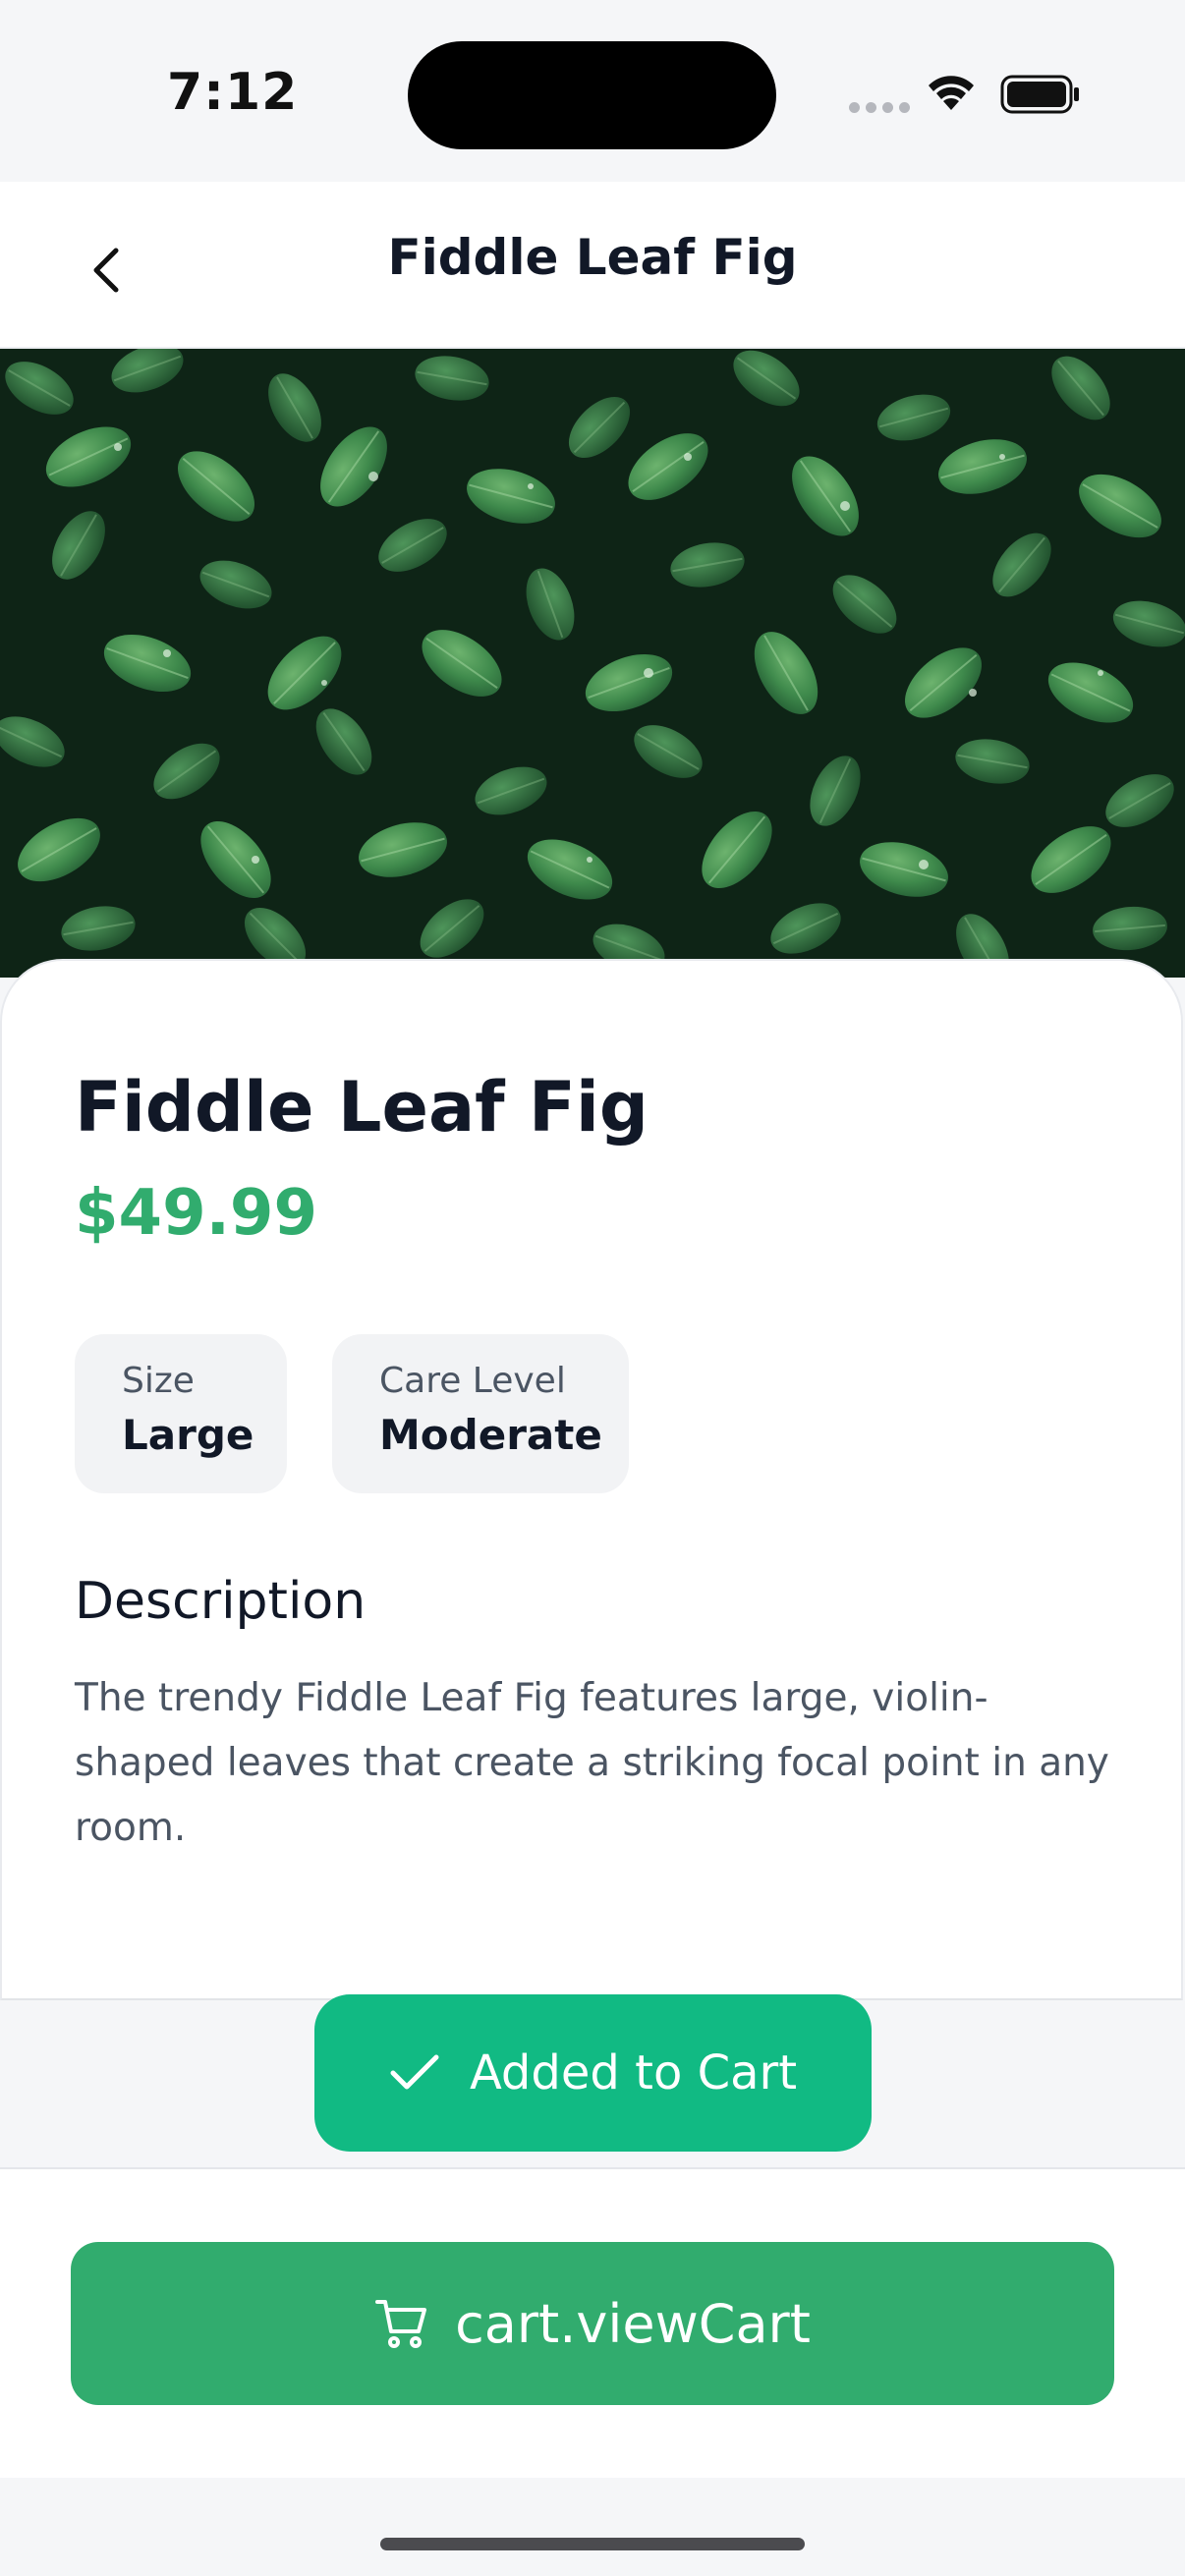  Describe the element at coordinates (592, 2544) in the screenshot. I see `home-indicator` at that location.